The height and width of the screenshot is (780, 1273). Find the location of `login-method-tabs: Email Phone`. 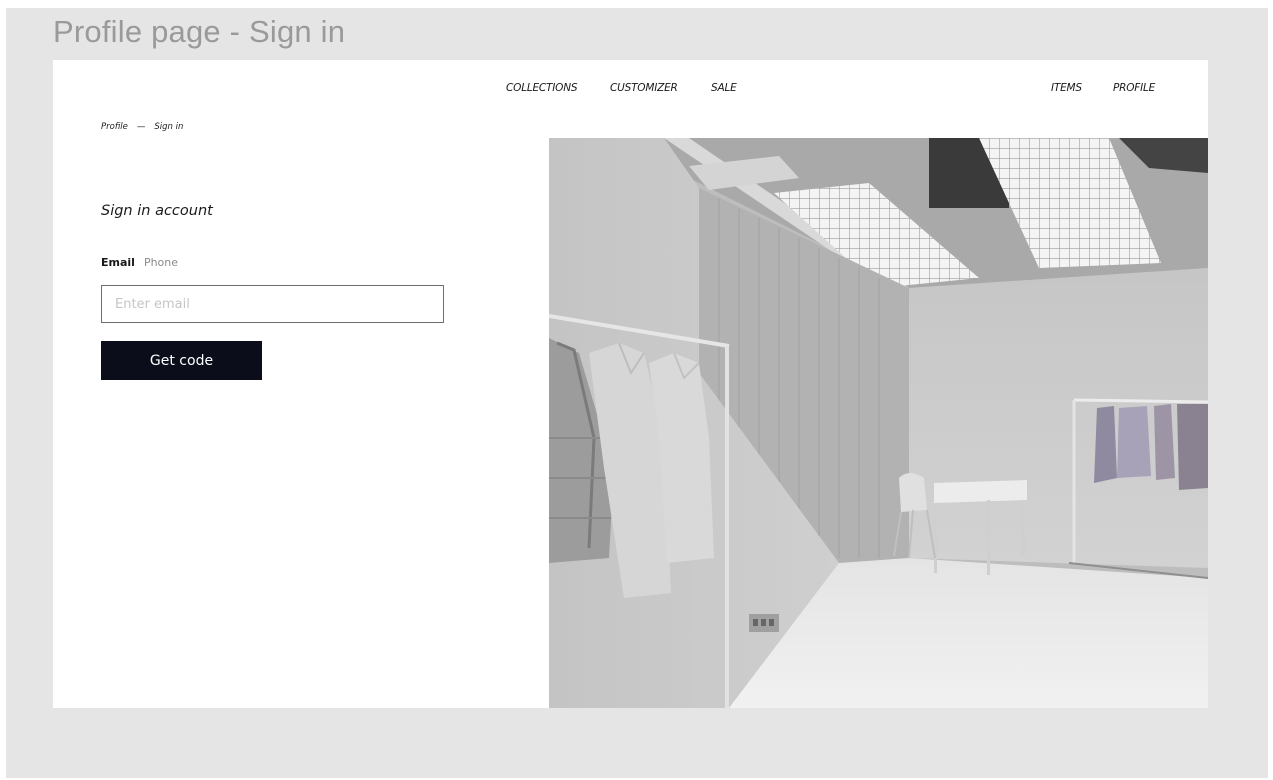

login-method-tabs: Email Phone is located at coordinates (139, 262).